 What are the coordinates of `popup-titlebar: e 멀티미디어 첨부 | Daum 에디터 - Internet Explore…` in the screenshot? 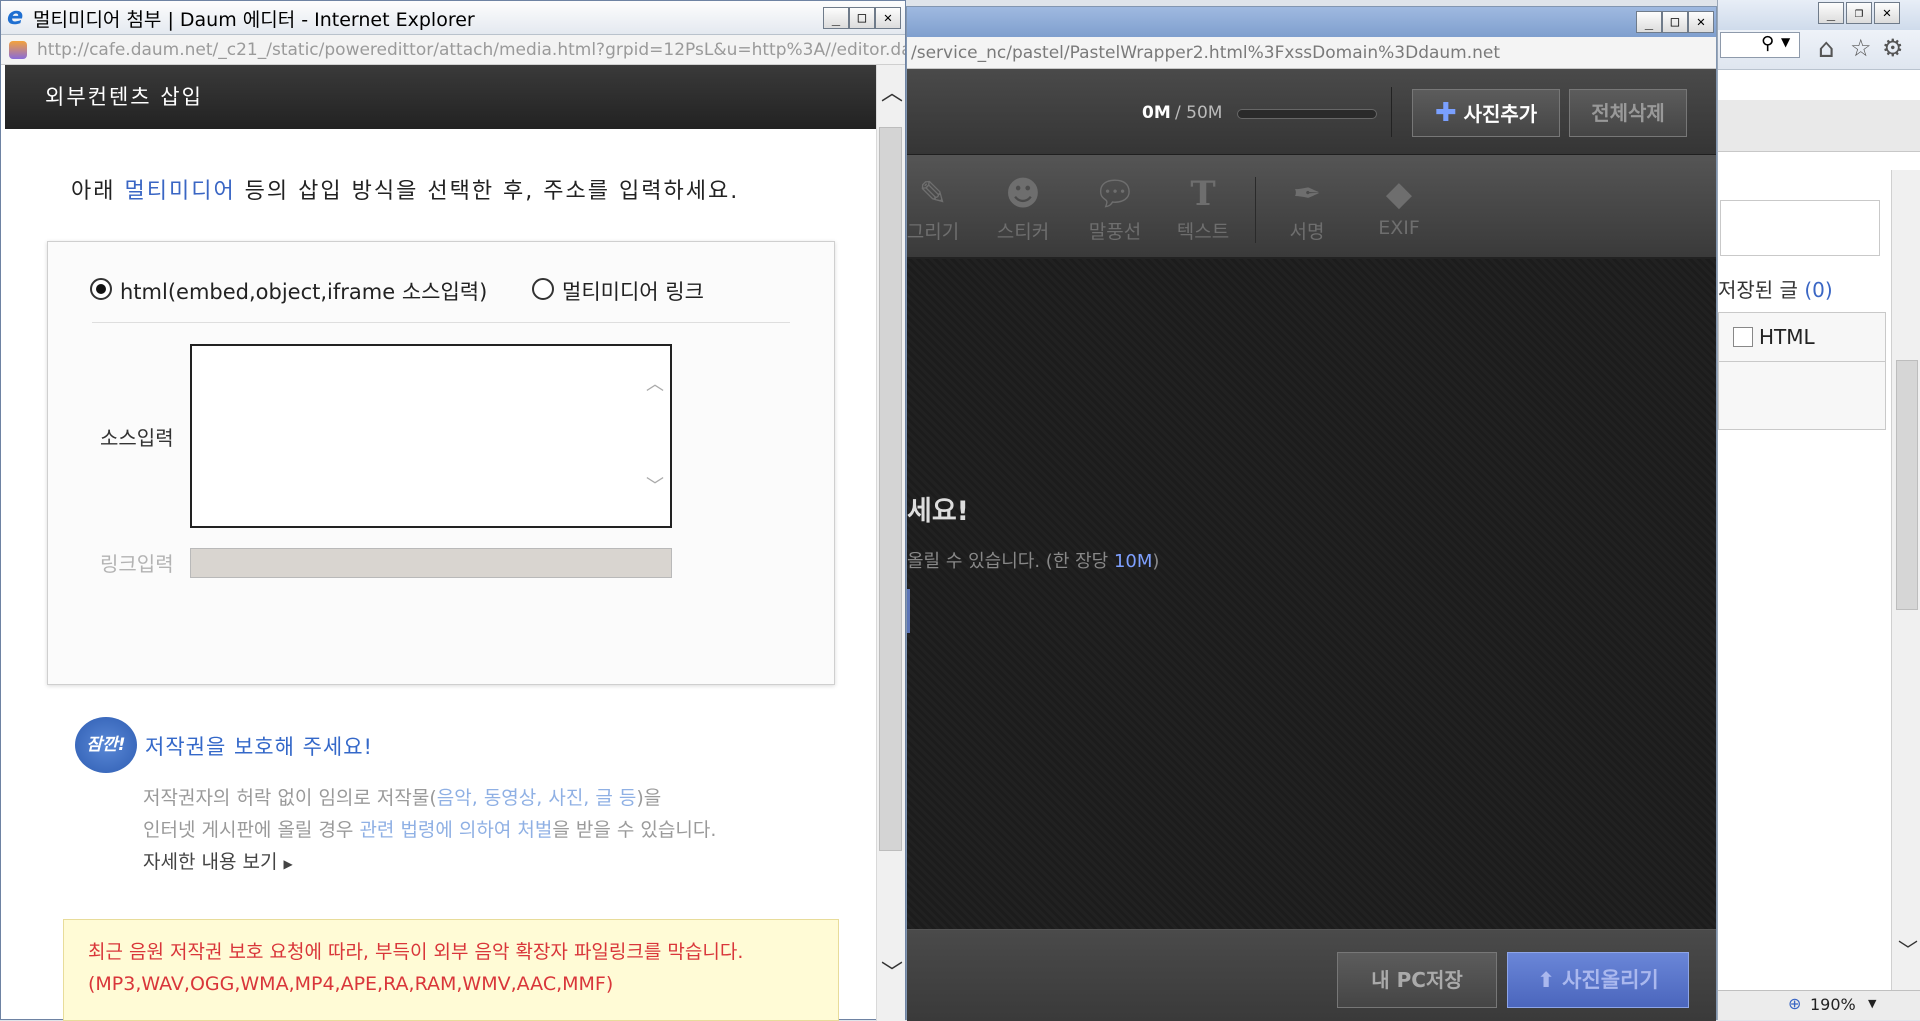 It's located at (453, 18).